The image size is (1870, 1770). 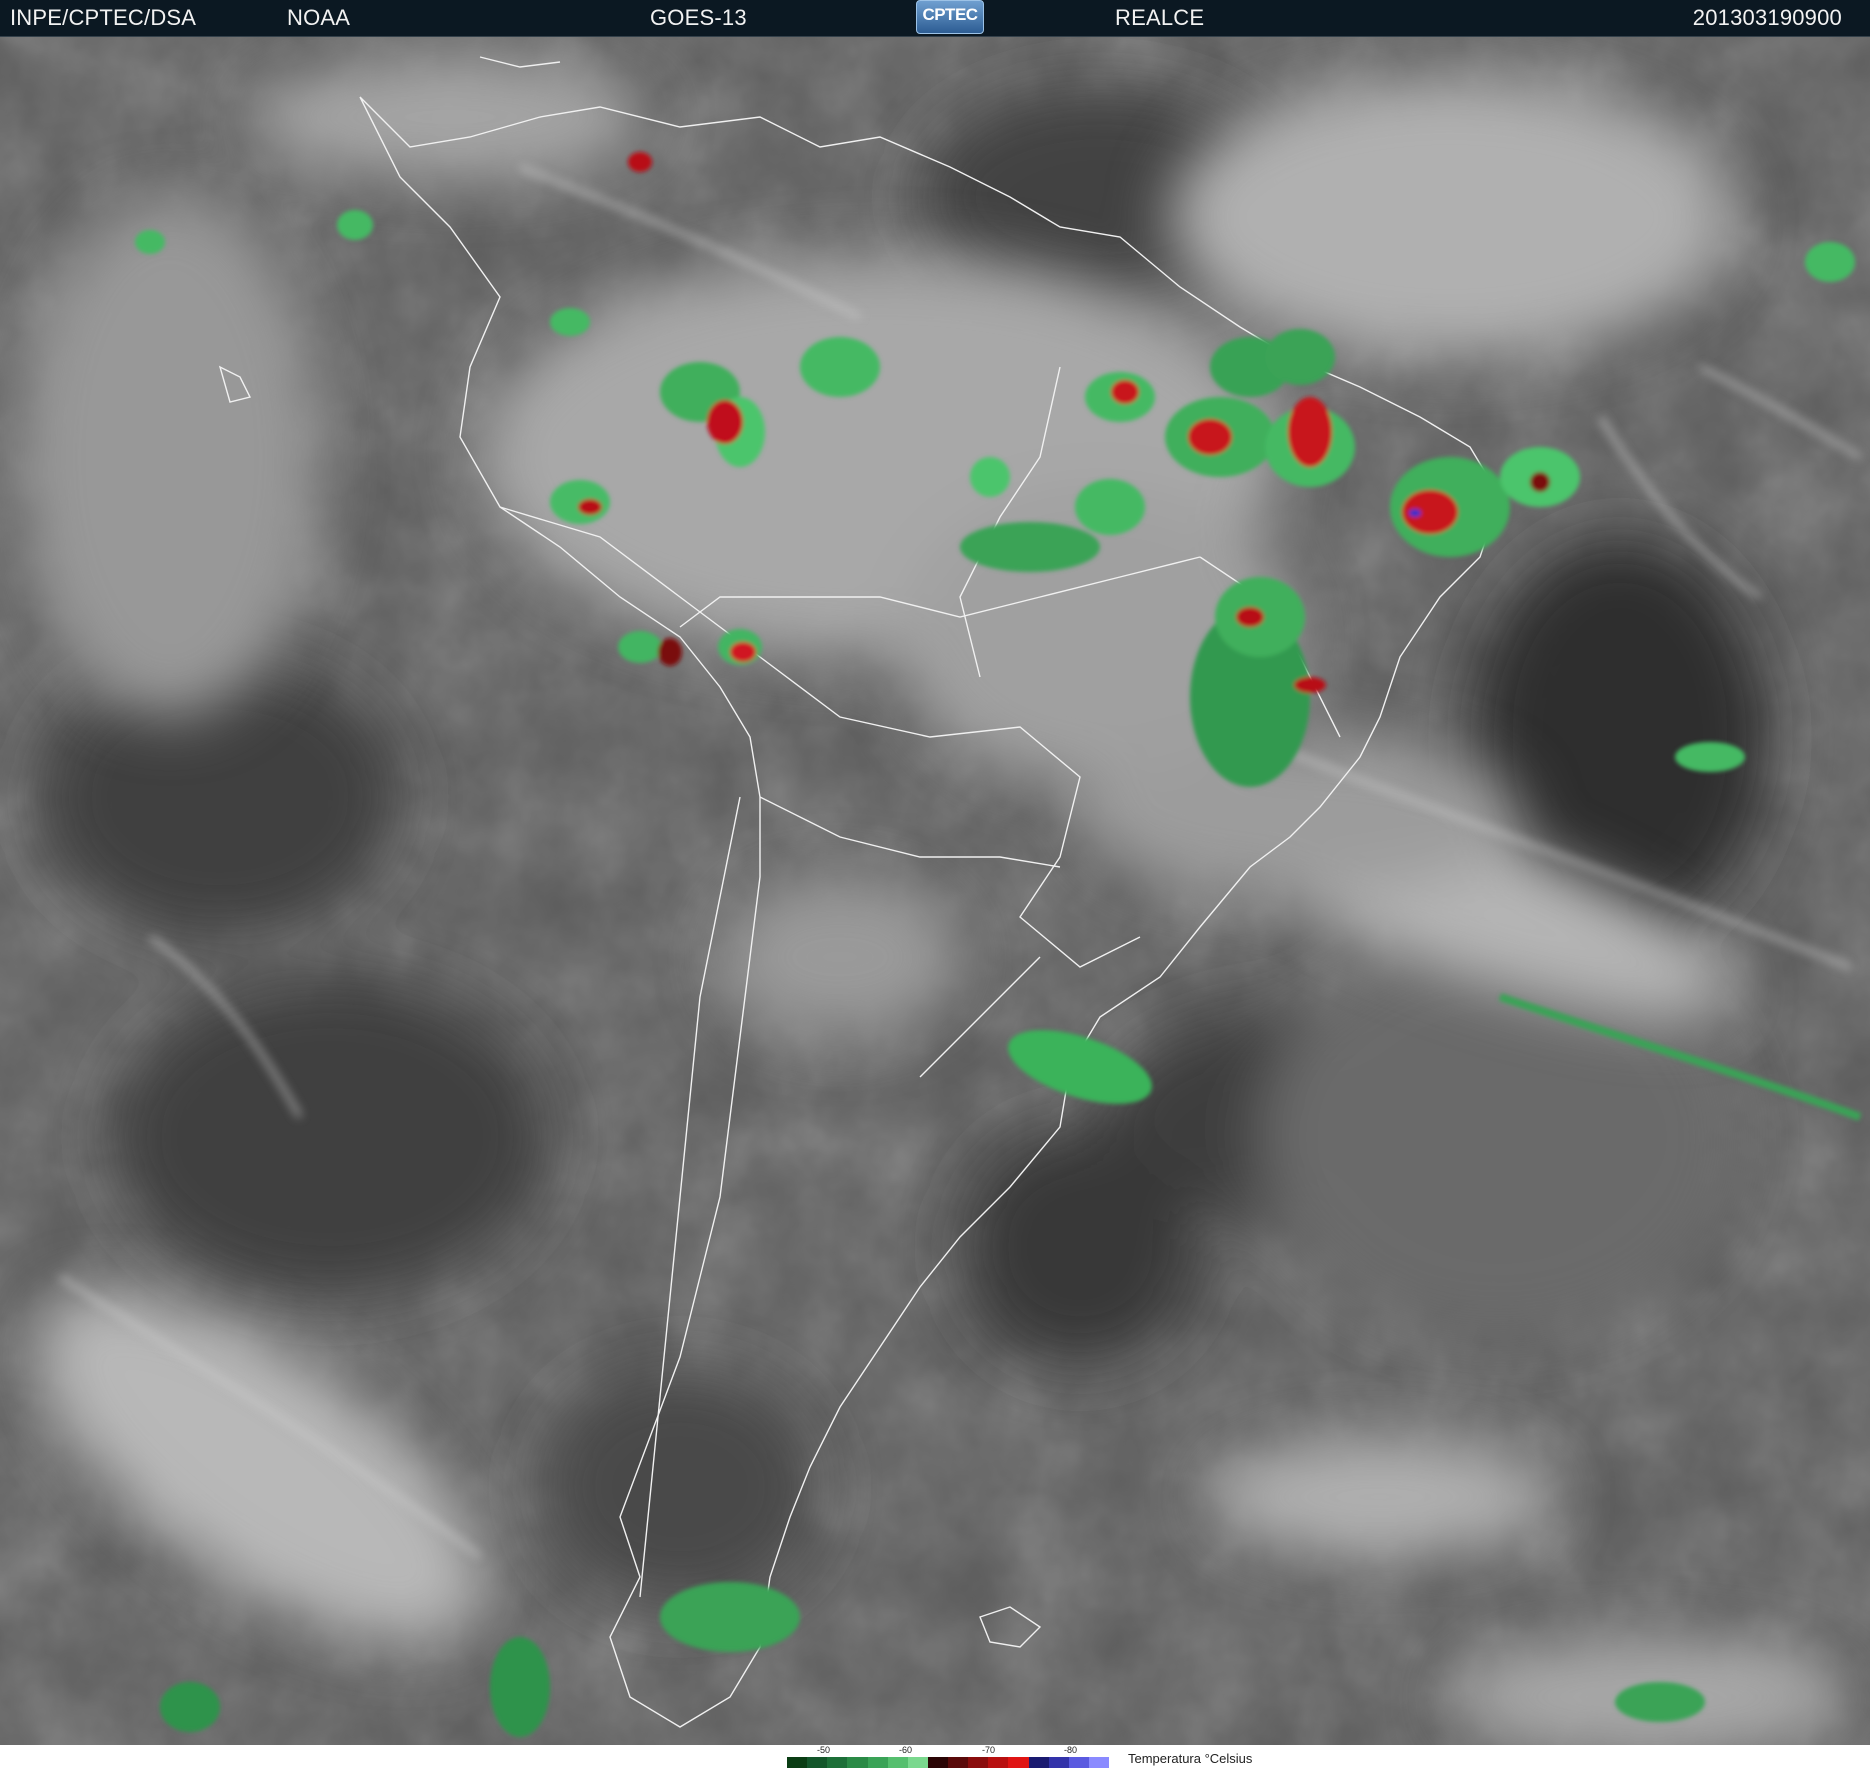 I want to click on enhancement-label: REALCE, so click(x=1160, y=17).